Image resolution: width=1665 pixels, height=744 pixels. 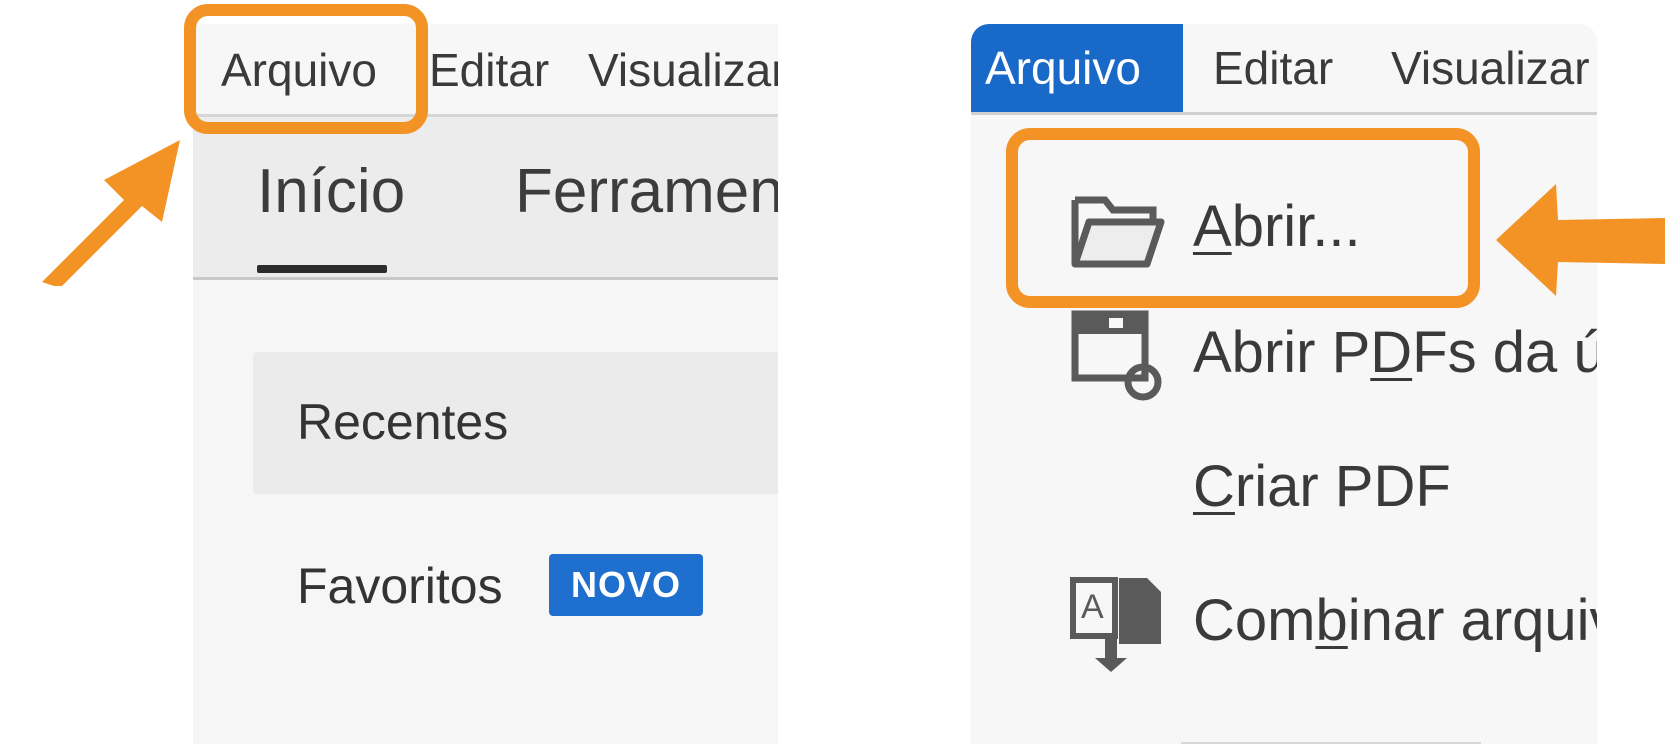 What do you see at coordinates (515, 423) in the screenshot?
I see `nav-item-recentes: Recentes` at bounding box center [515, 423].